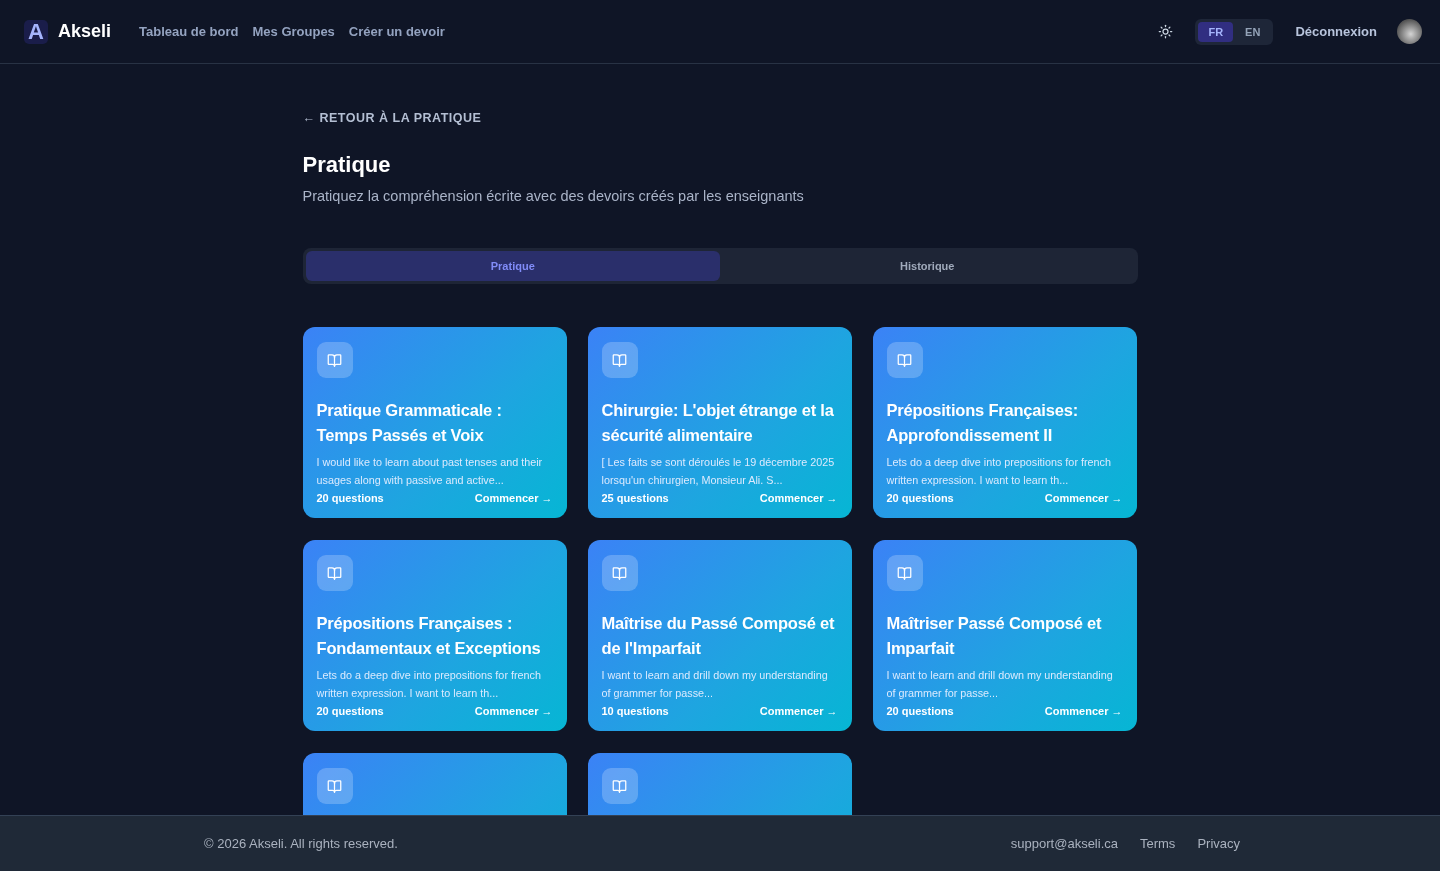  I want to click on card-title: Maîtriser Passé Composé et Imparfait, so click(994, 636).